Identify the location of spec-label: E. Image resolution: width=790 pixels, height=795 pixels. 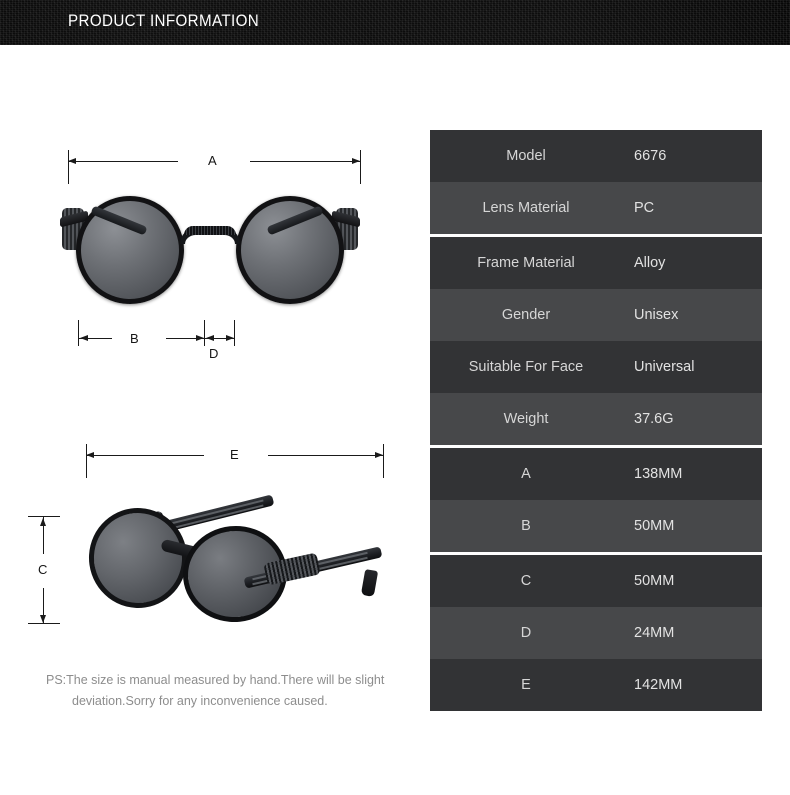
(526, 685).